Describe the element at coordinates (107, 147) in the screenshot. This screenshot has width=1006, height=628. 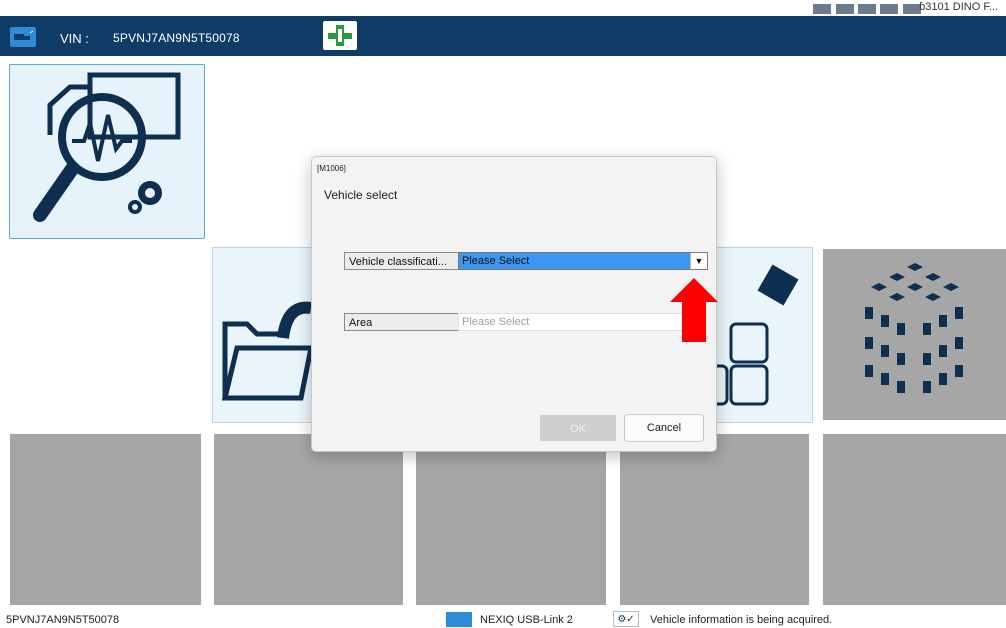
I see `diagnostics-icon` at that location.